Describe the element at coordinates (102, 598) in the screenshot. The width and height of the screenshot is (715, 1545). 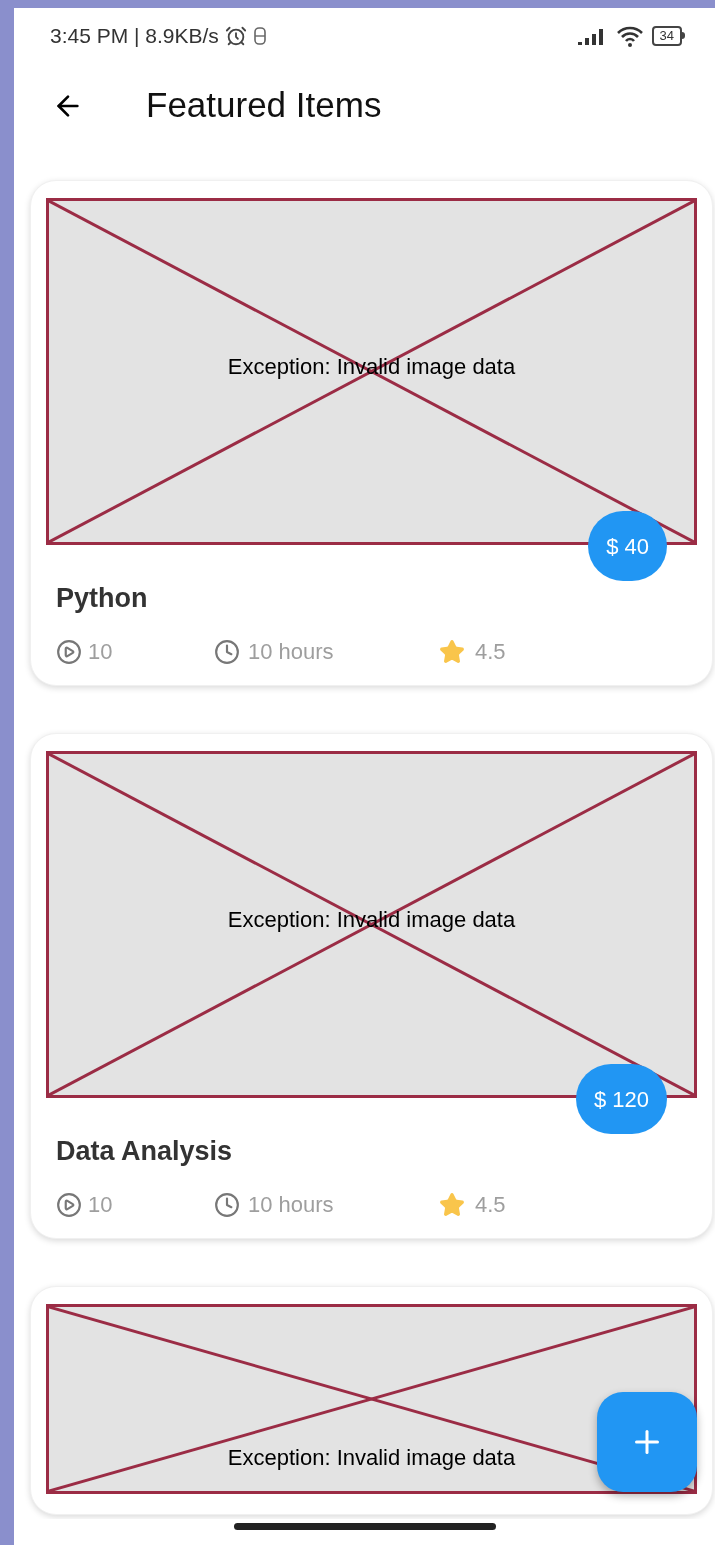
I see `course-title: Python` at that location.